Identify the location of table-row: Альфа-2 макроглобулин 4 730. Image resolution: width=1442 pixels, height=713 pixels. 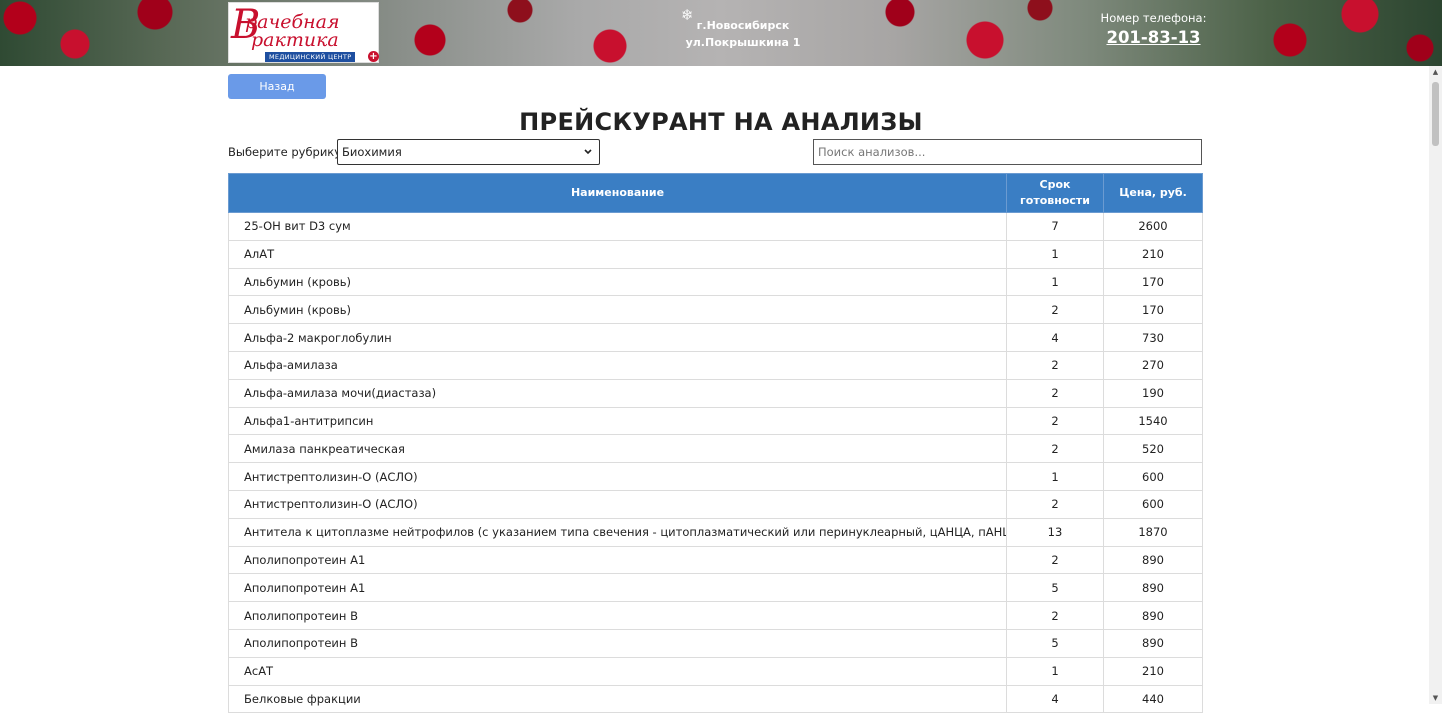
(715, 337).